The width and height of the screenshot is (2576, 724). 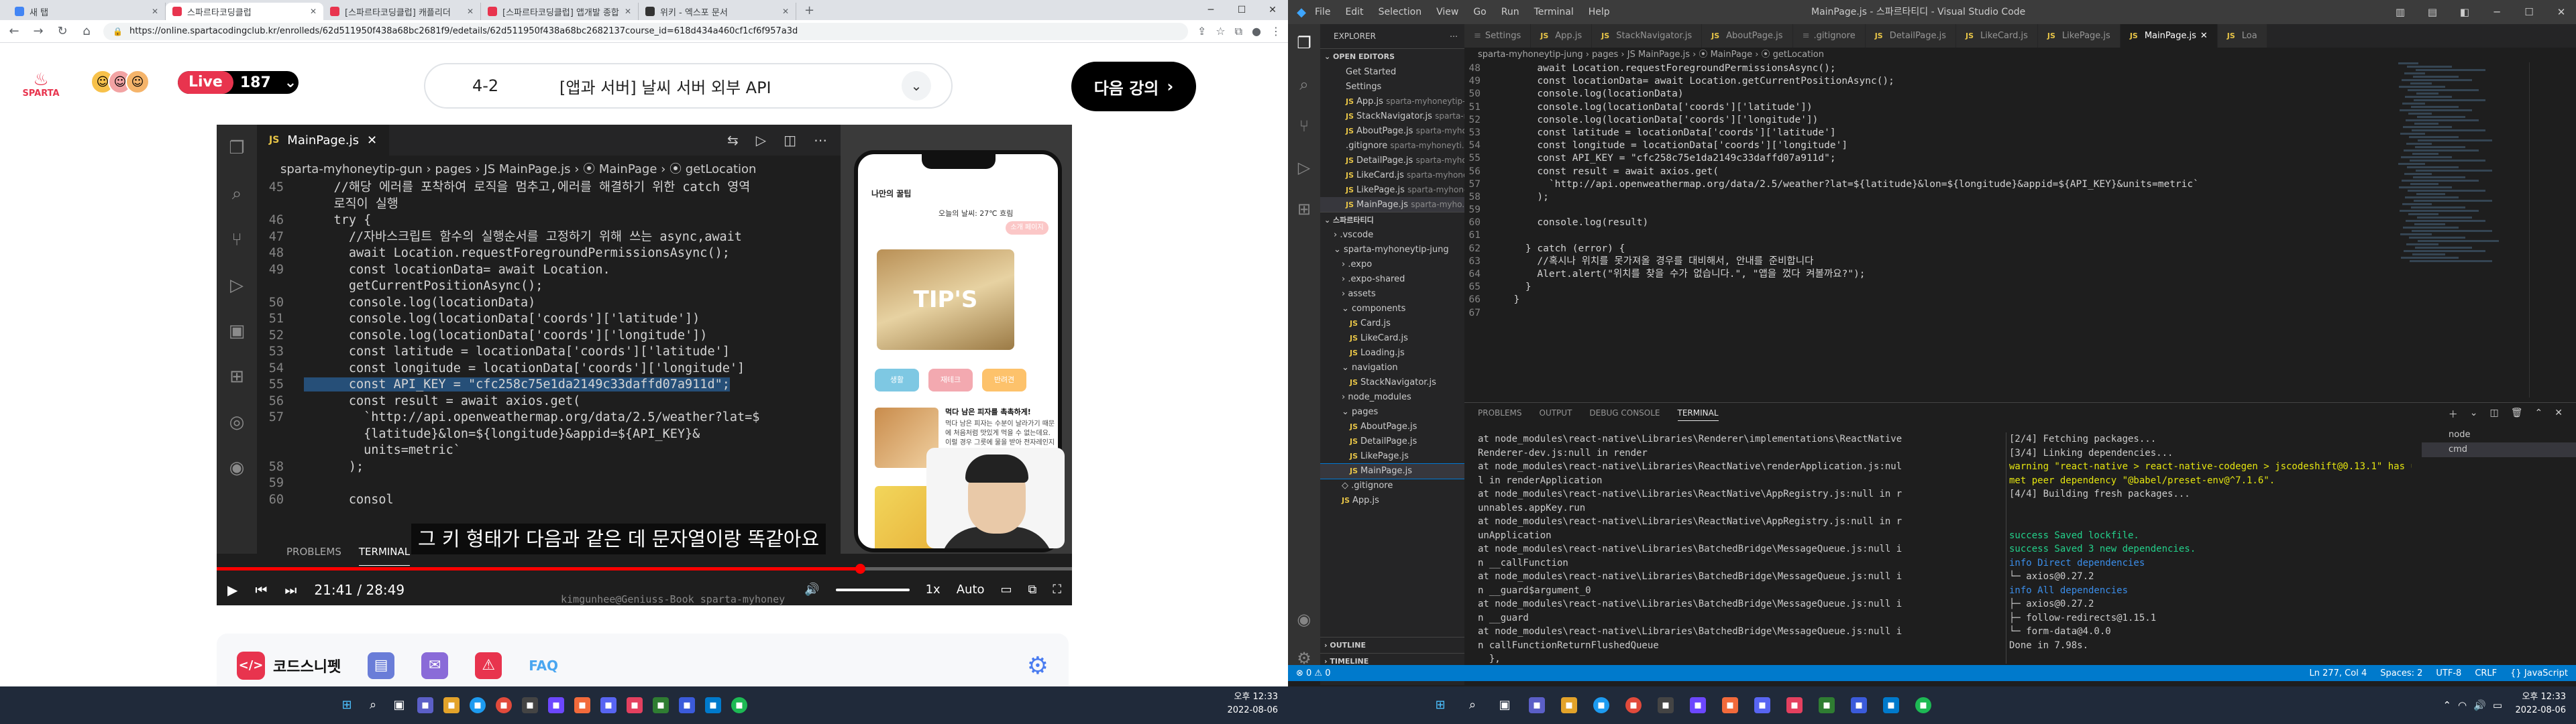 What do you see at coordinates (1601, 705) in the screenshot?
I see `edge-icon: ▪` at bounding box center [1601, 705].